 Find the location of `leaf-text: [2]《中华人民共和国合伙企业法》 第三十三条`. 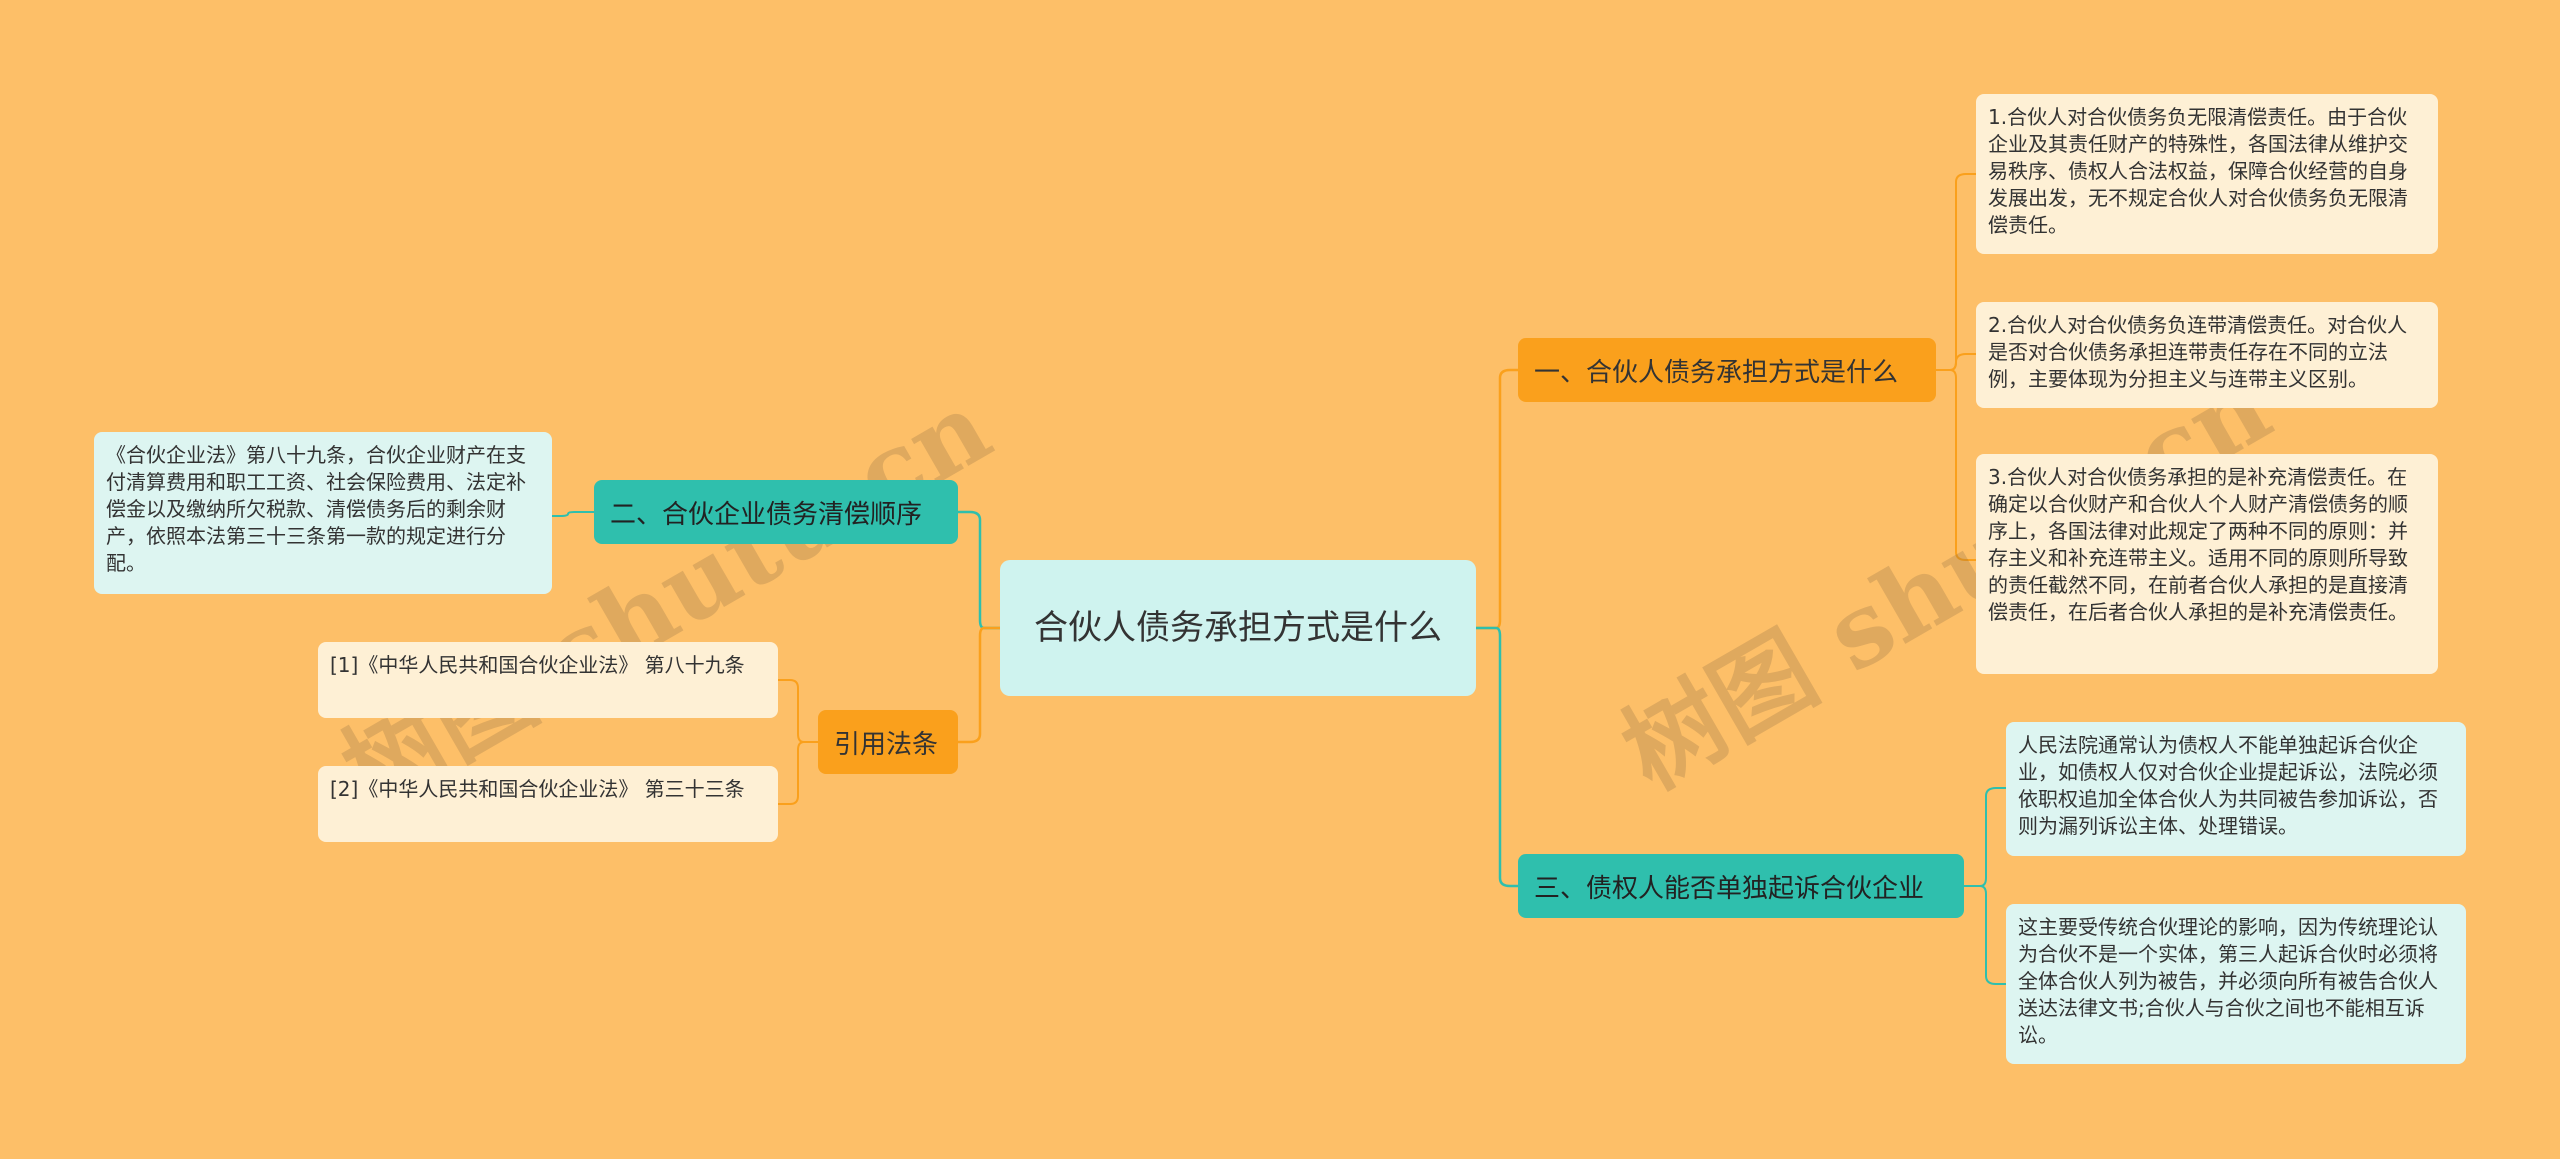

leaf-text: [2]《中华人民共和国合伙企业法》 第三十三条 is located at coordinates (537, 789).